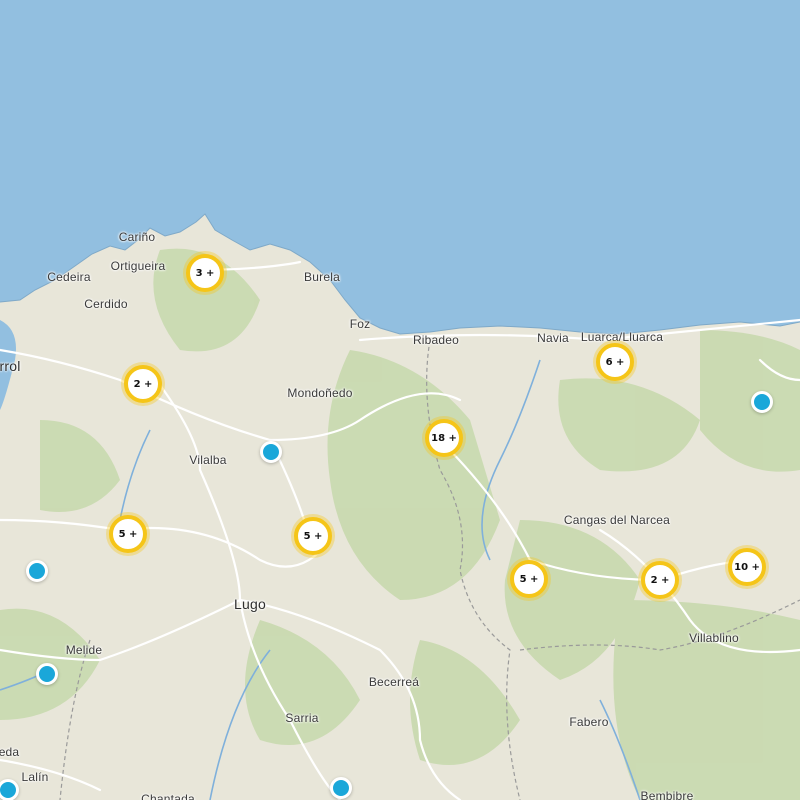 The height and width of the screenshot is (800, 800). I want to click on place-label-ortigueira: Ortigueira, so click(138, 266).